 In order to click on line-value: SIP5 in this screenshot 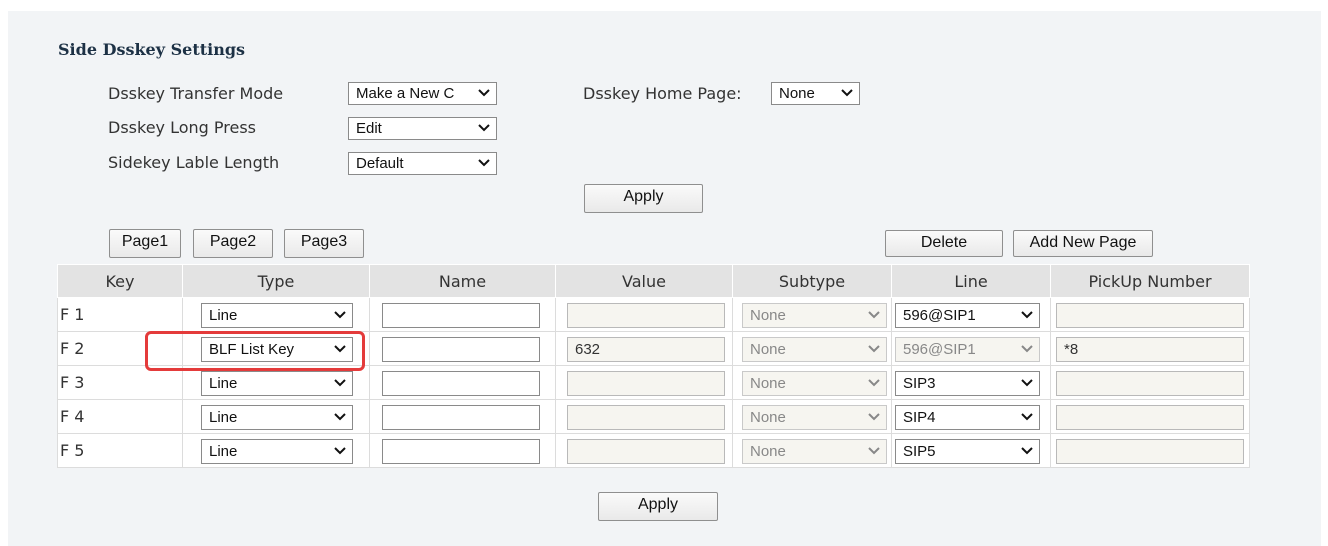, I will do `click(919, 451)`.